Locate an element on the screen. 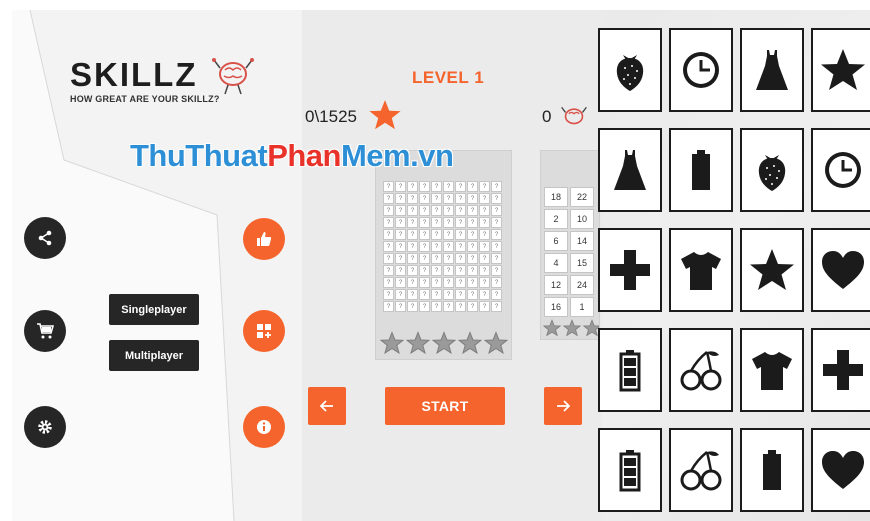  next-level-preview-card: 18 22 2 10 6 14 4 15 12 24 16 1 is located at coordinates (570, 245).